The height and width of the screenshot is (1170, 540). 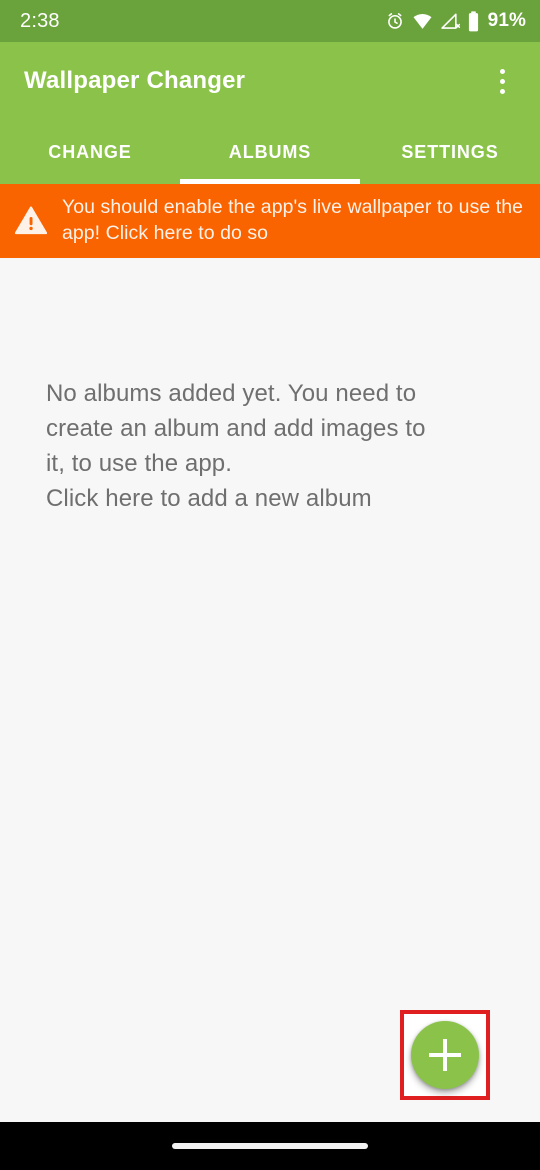 I want to click on app-bar: Wallpaper Changer, so click(x=270, y=81).